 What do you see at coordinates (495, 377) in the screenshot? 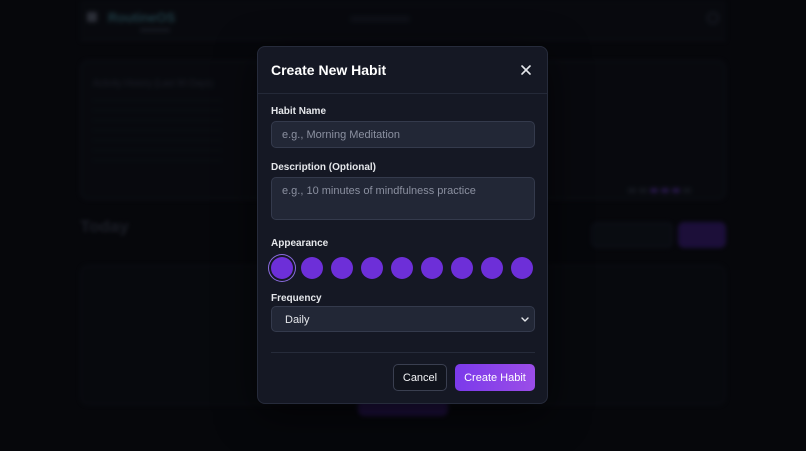
I see `create-habit-button: Create Habit` at bounding box center [495, 377].